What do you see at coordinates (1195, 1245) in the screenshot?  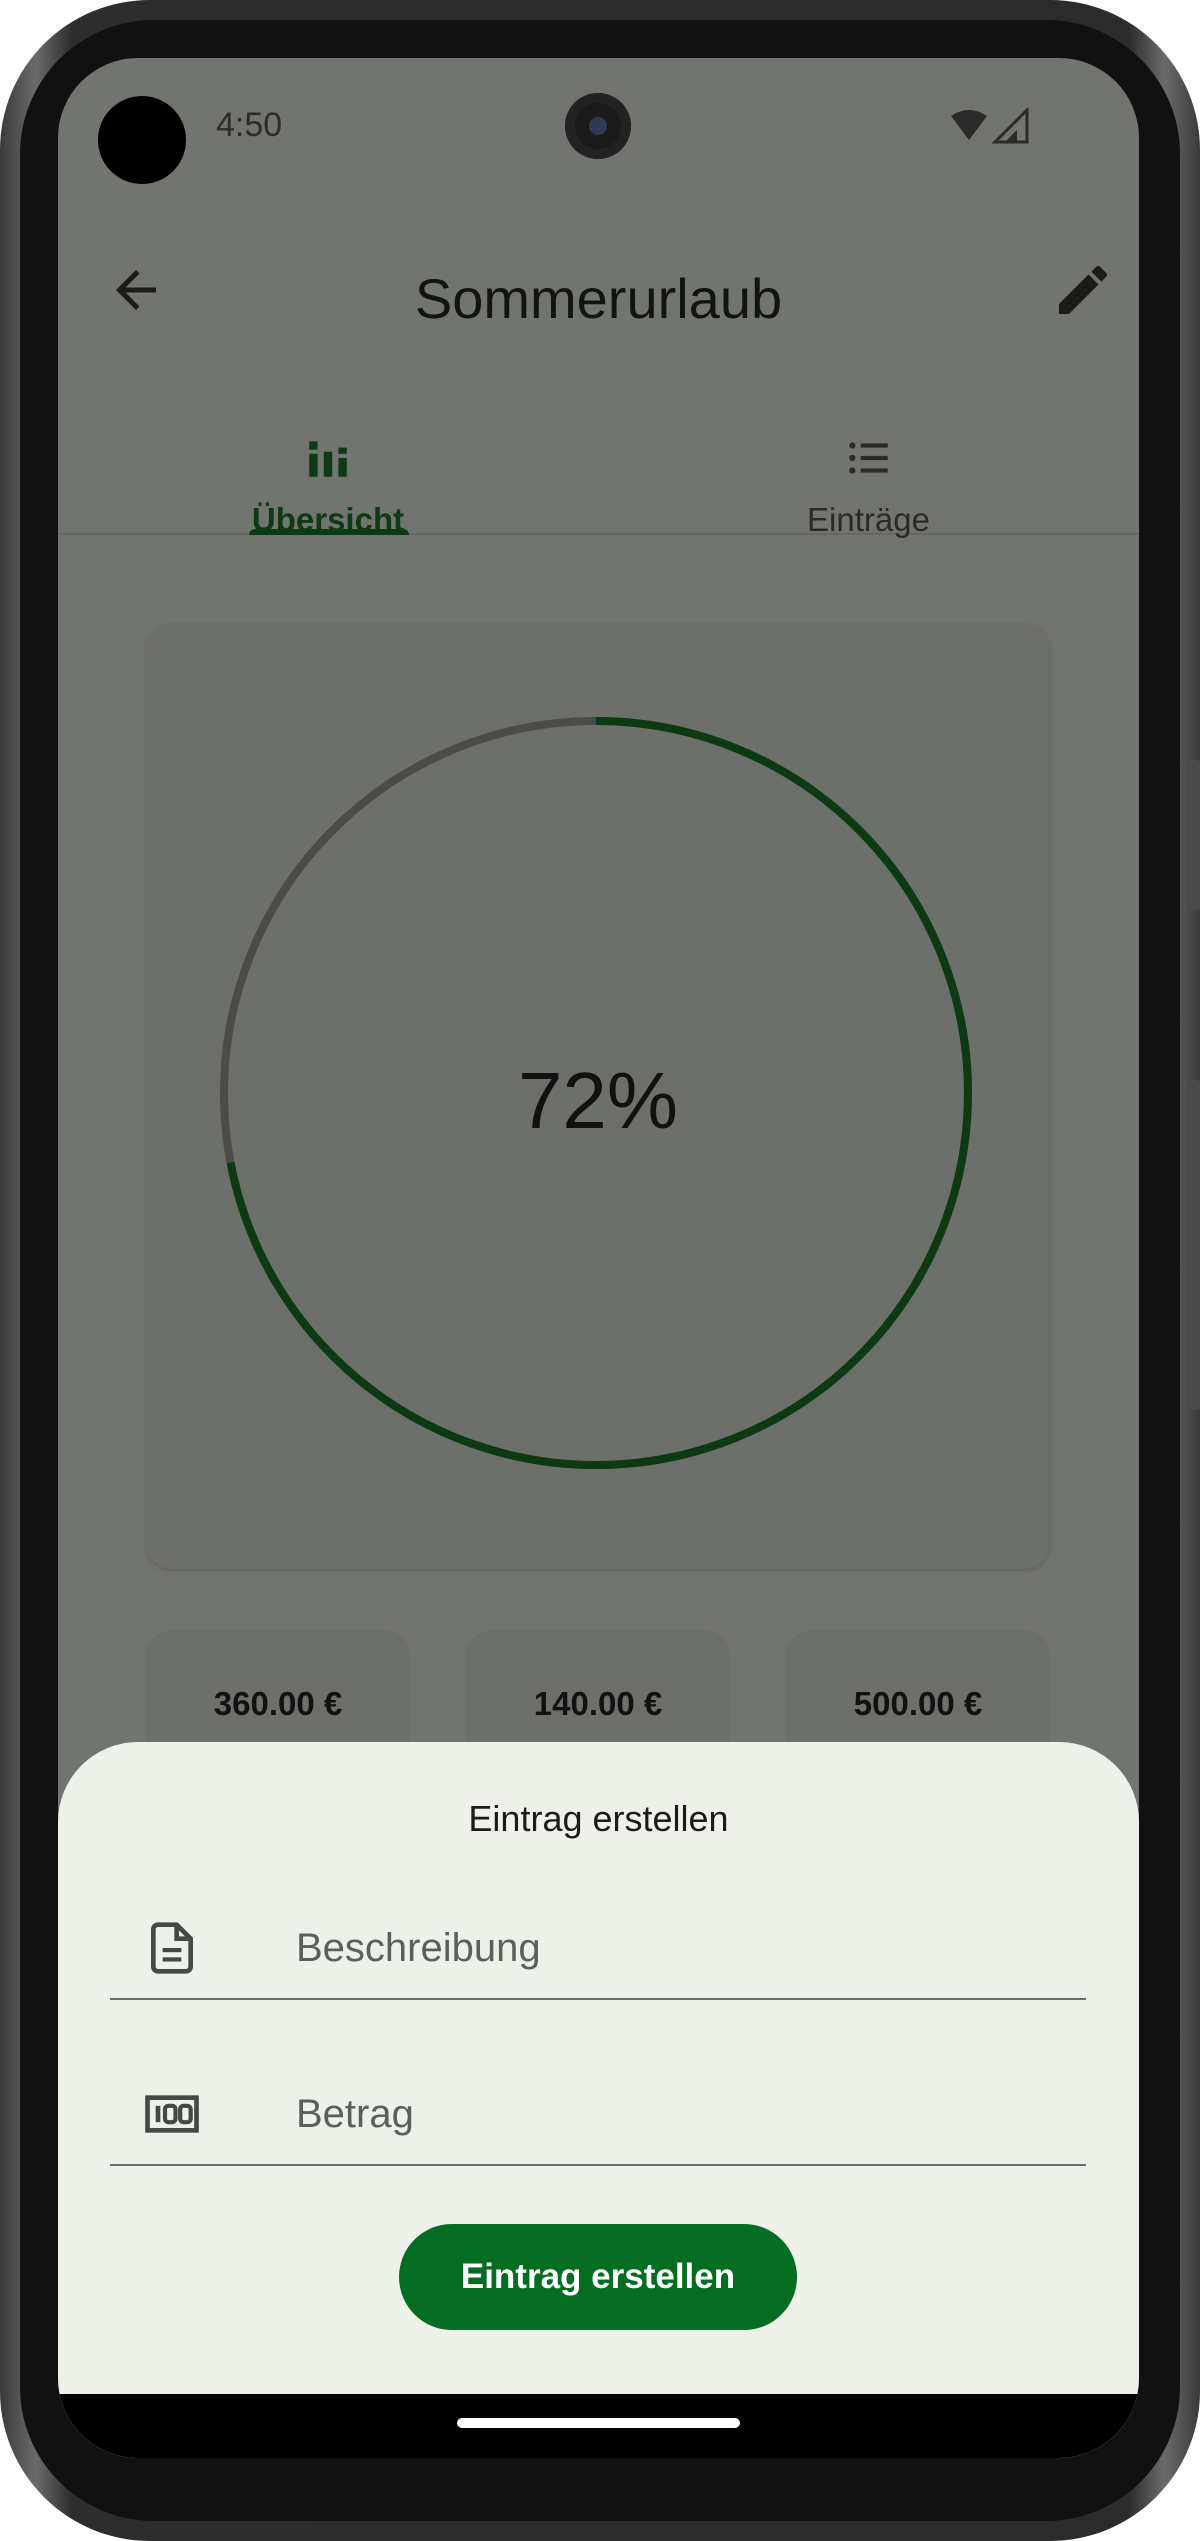 I see `volume-button` at bounding box center [1195, 1245].